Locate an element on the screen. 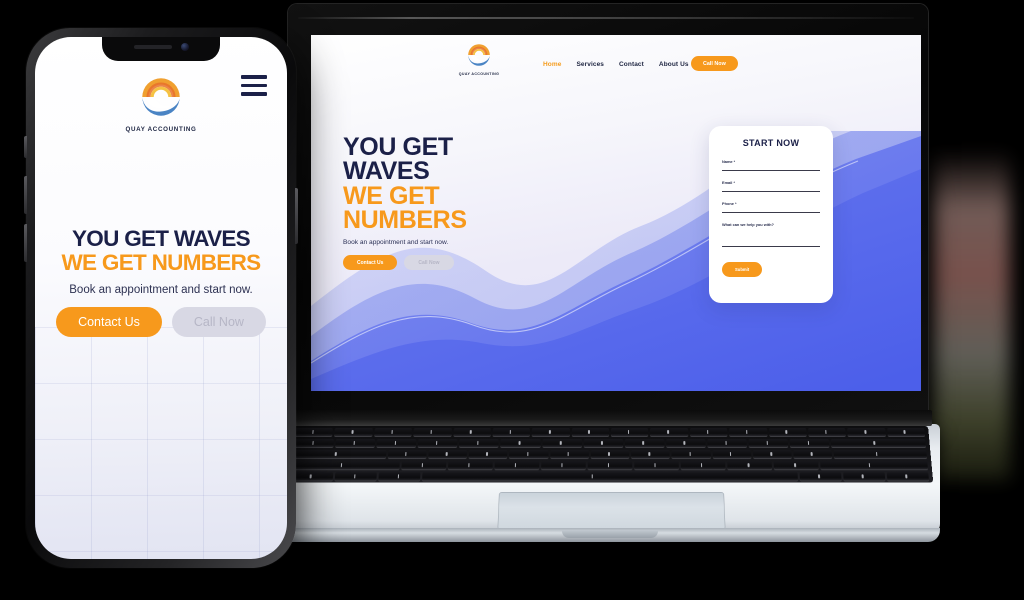  background-photo-bleed is located at coordinates (970, 315).